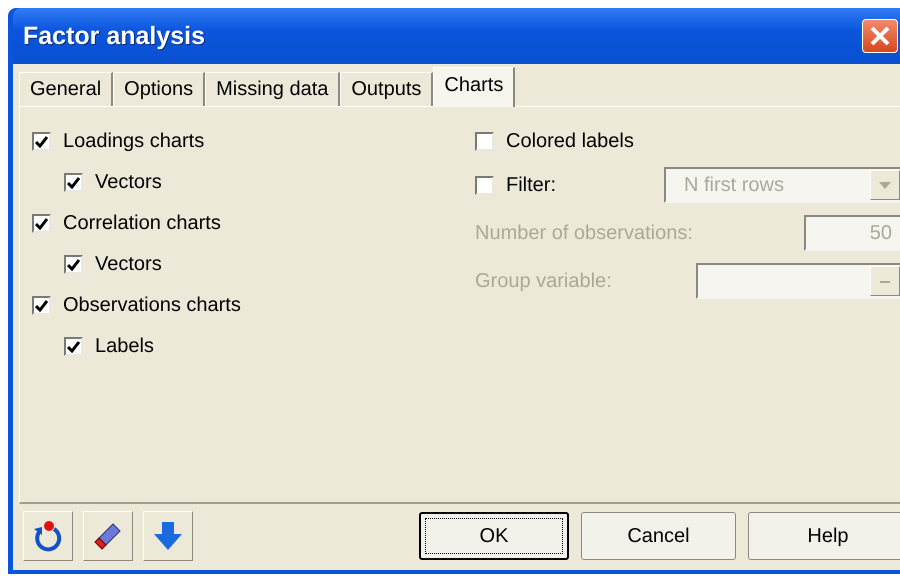 This screenshot has height=576, width=900. What do you see at coordinates (114, 36) in the screenshot?
I see `window-title: Factor analysis` at bounding box center [114, 36].